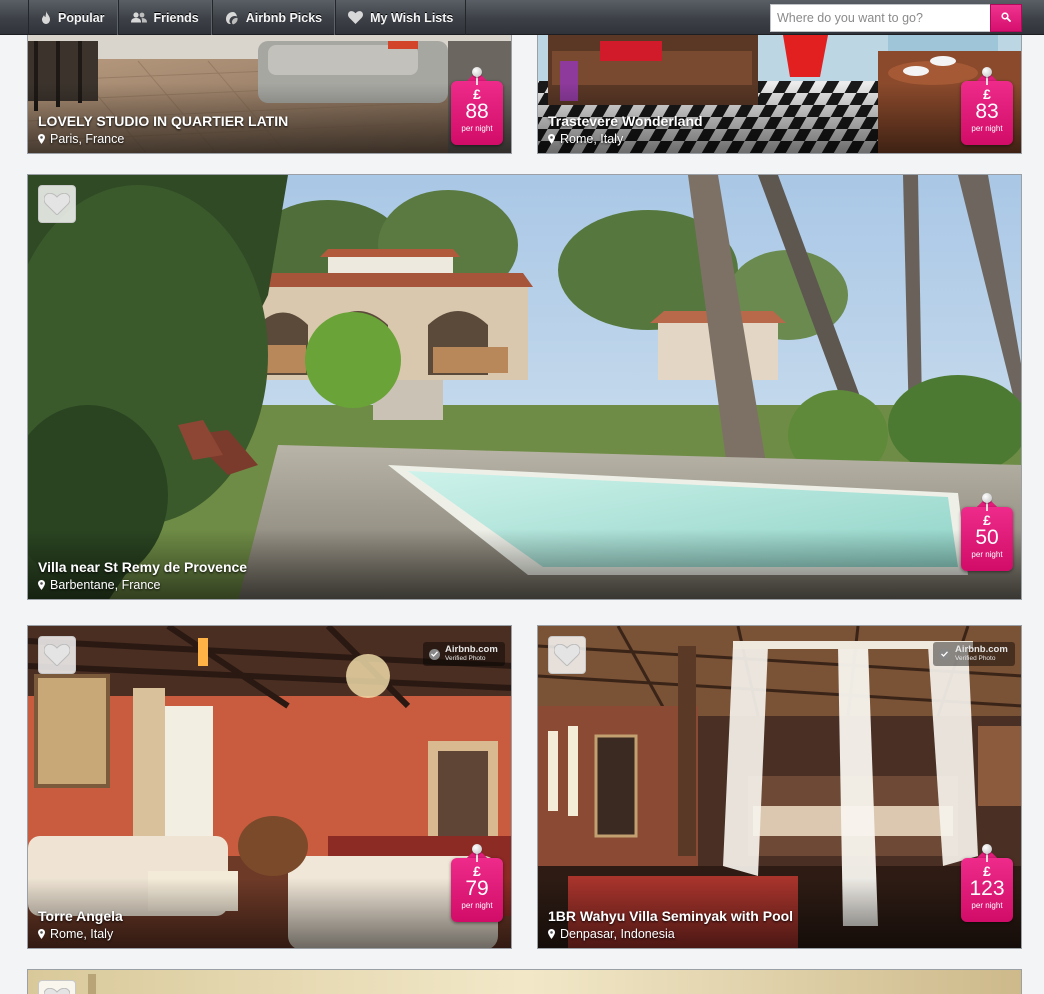 This screenshot has height=994, width=1044. I want to click on listing-title: Villa near St Remy de Provence, so click(142, 567).